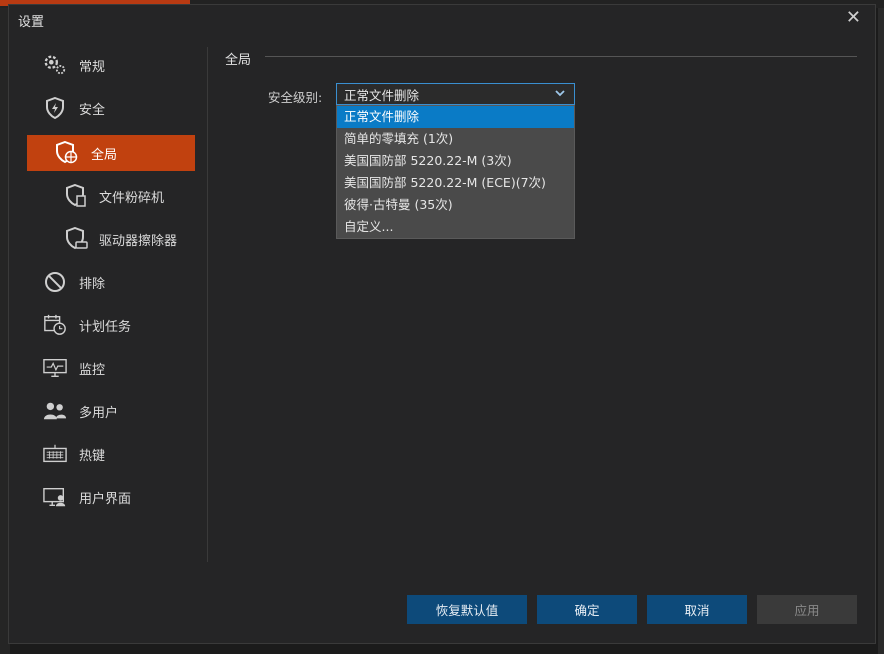  I want to click on shield-globe-icon, so click(67, 153).